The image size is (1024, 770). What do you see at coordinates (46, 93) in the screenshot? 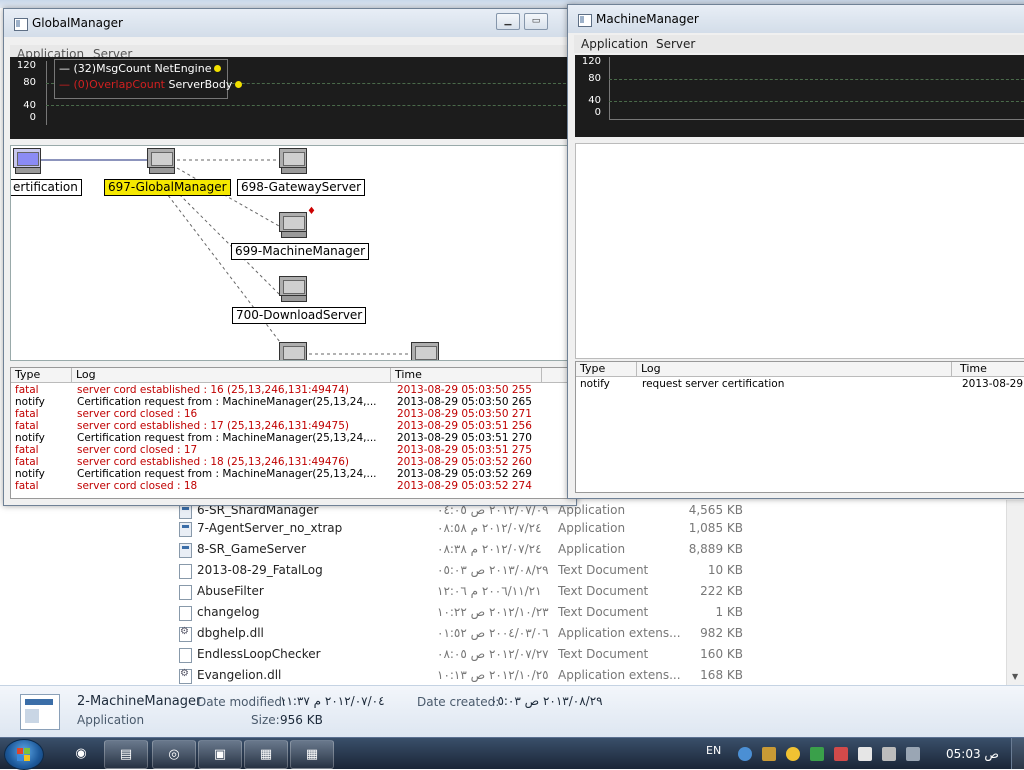
I see `y-axis` at bounding box center [46, 93].